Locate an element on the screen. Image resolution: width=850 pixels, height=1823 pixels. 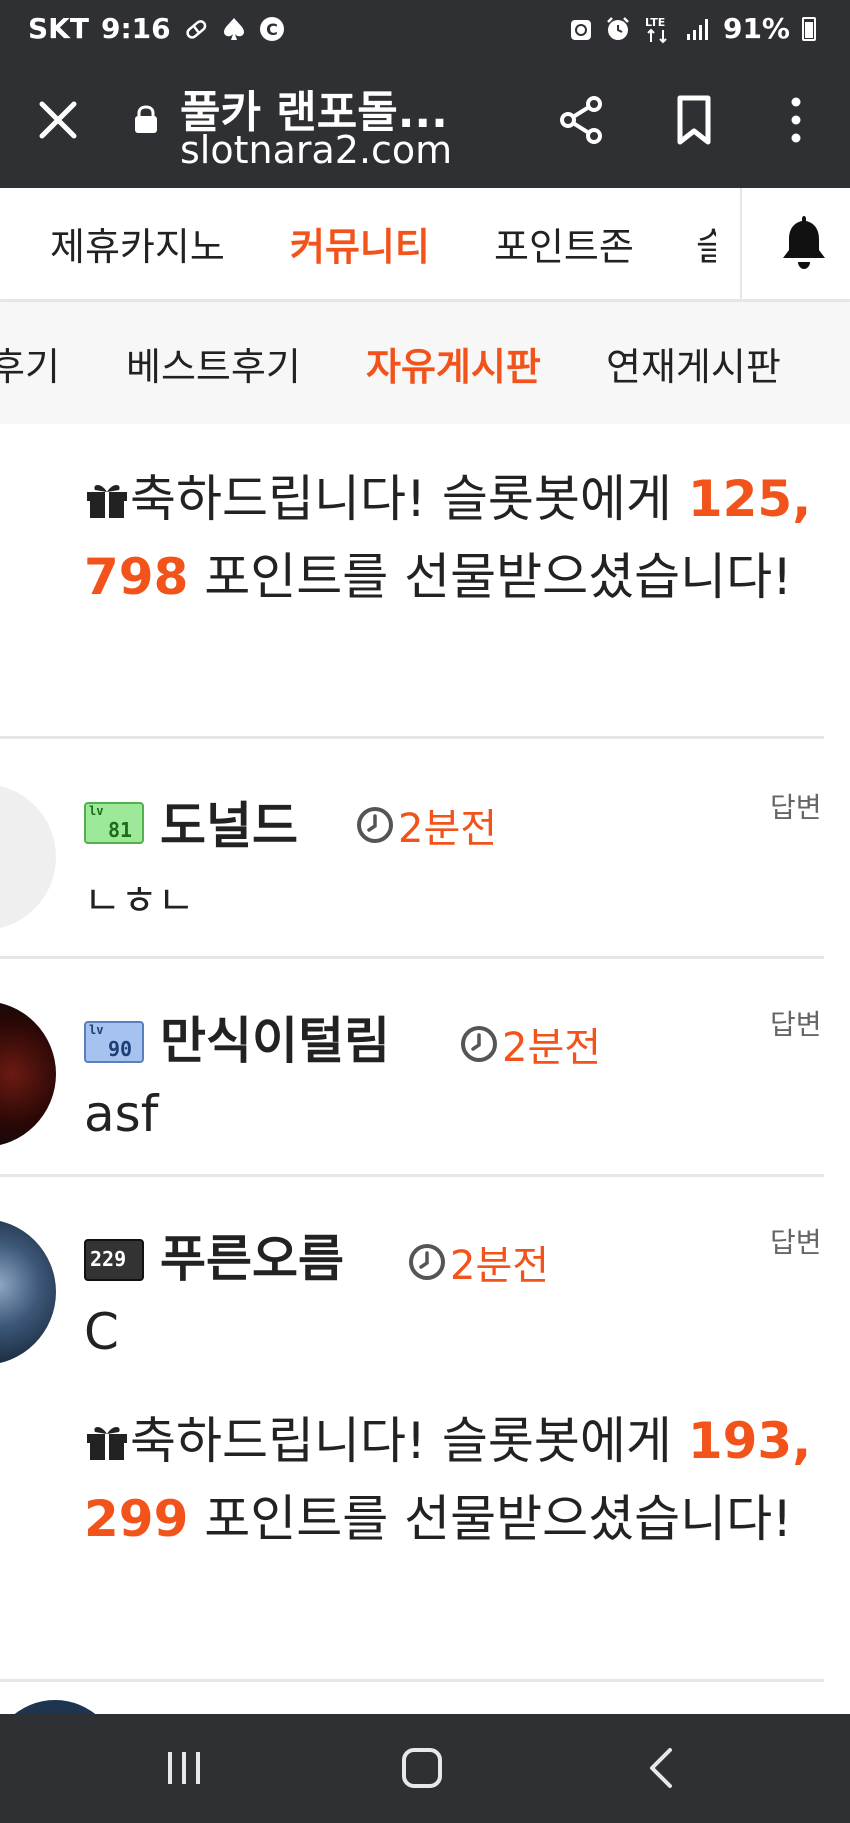
nav-divider is located at coordinates (741, 243).